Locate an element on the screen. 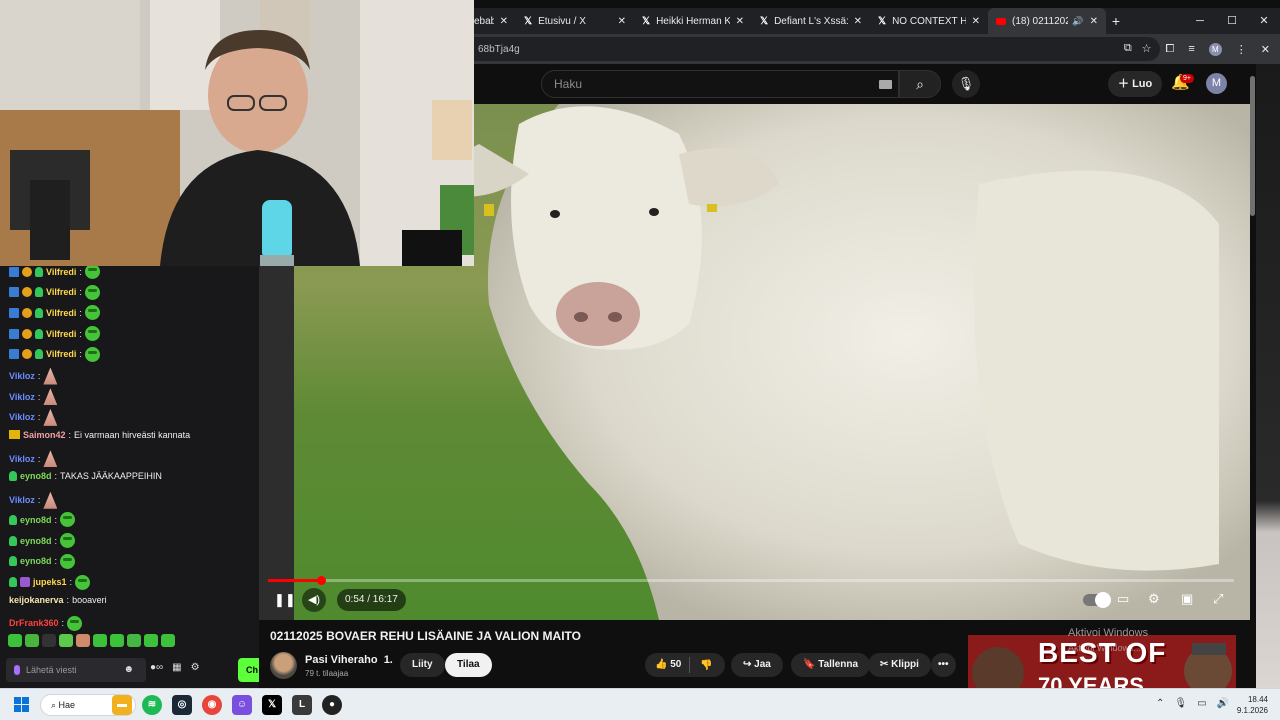  network-icon: ▭ is located at coordinates (1201, 703).